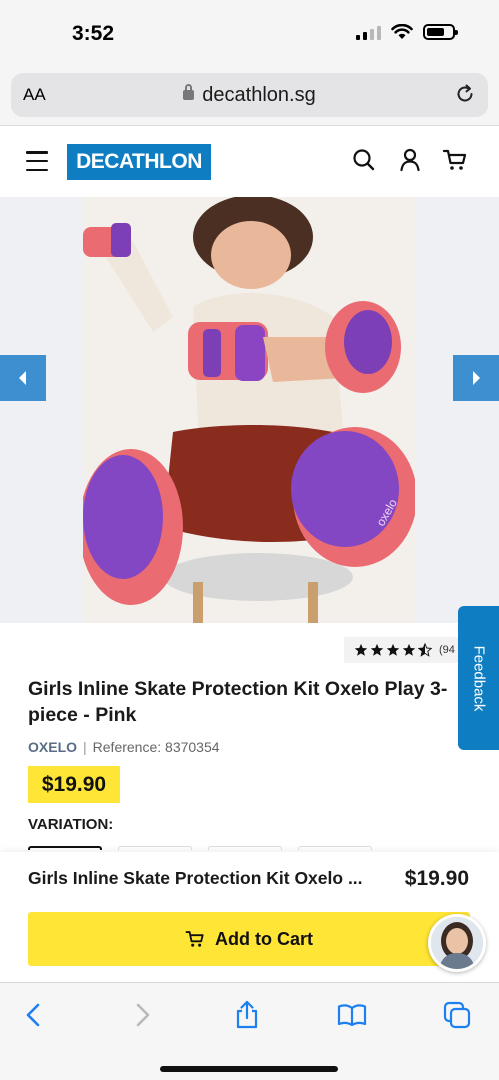 The height and width of the screenshot is (1080, 499). Describe the element at coordinates (142, 1015) in the screenshot. I see `forward-icon` at that location.